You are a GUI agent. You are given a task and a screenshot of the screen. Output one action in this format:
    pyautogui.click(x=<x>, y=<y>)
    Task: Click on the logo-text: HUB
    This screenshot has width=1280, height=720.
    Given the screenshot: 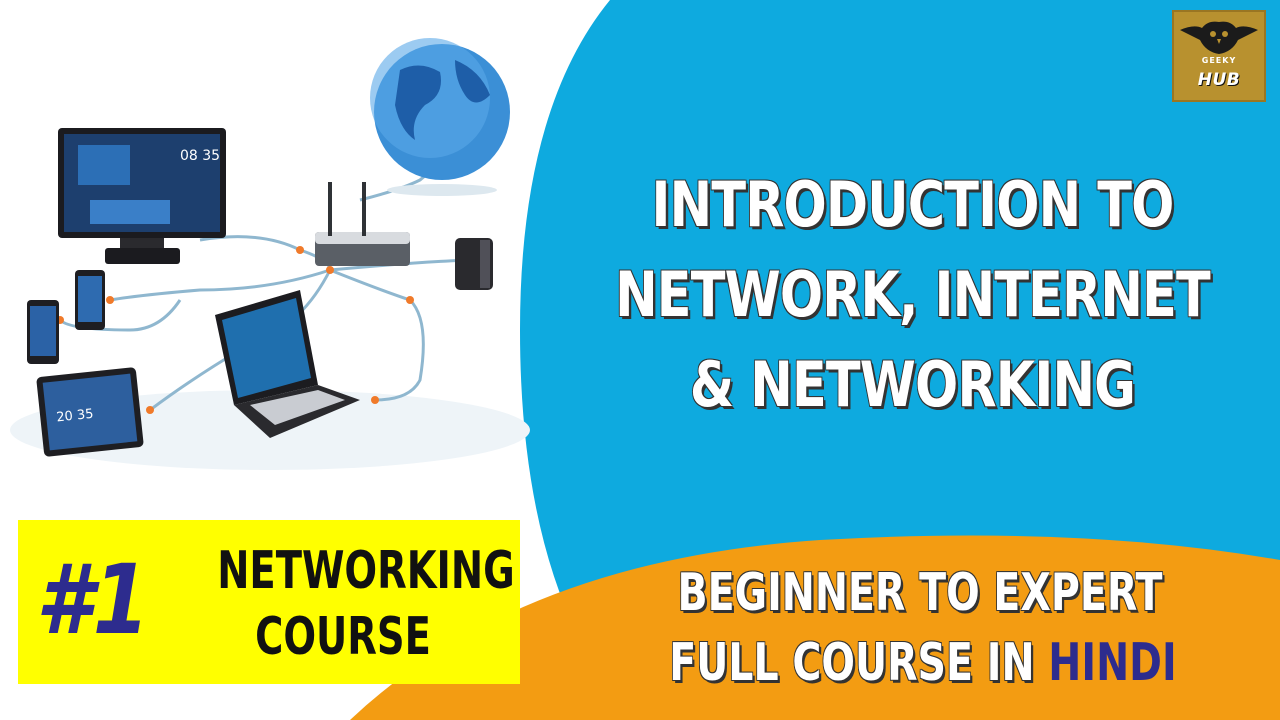 What is the action you would take?
    pyautogui.click(x=1219, y=80)
    